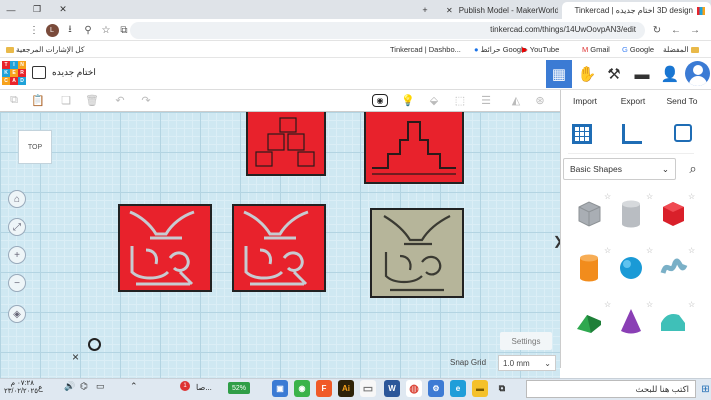 This screenshot has width=711, height=400. Describe the element at coordinates (631, 267) in the screenshot. I see `shape-sphere` at that location.